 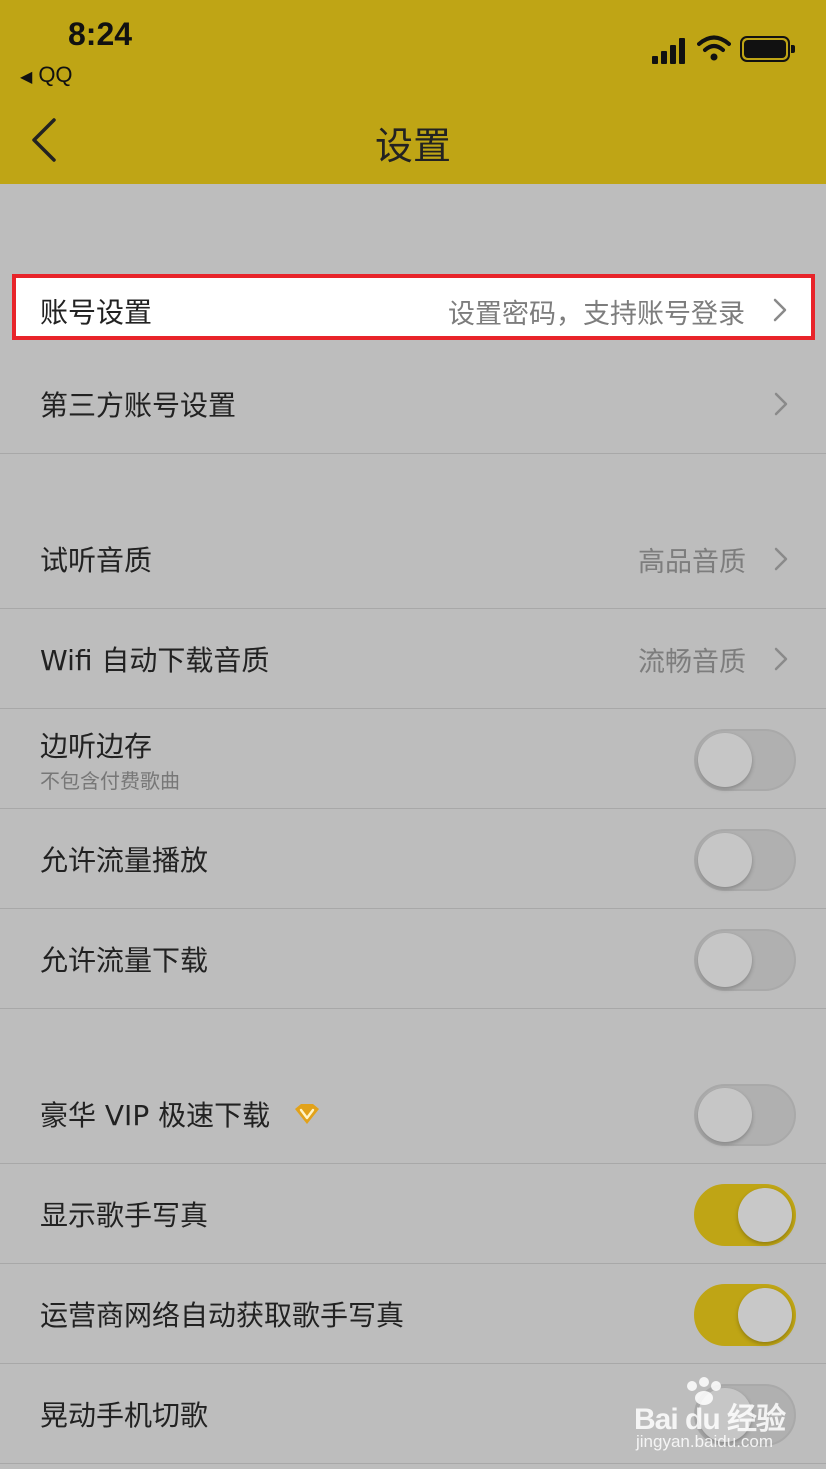 I want to click on show-singer-photo-row: 显示歌手写真, so click(x=413, y=1214).